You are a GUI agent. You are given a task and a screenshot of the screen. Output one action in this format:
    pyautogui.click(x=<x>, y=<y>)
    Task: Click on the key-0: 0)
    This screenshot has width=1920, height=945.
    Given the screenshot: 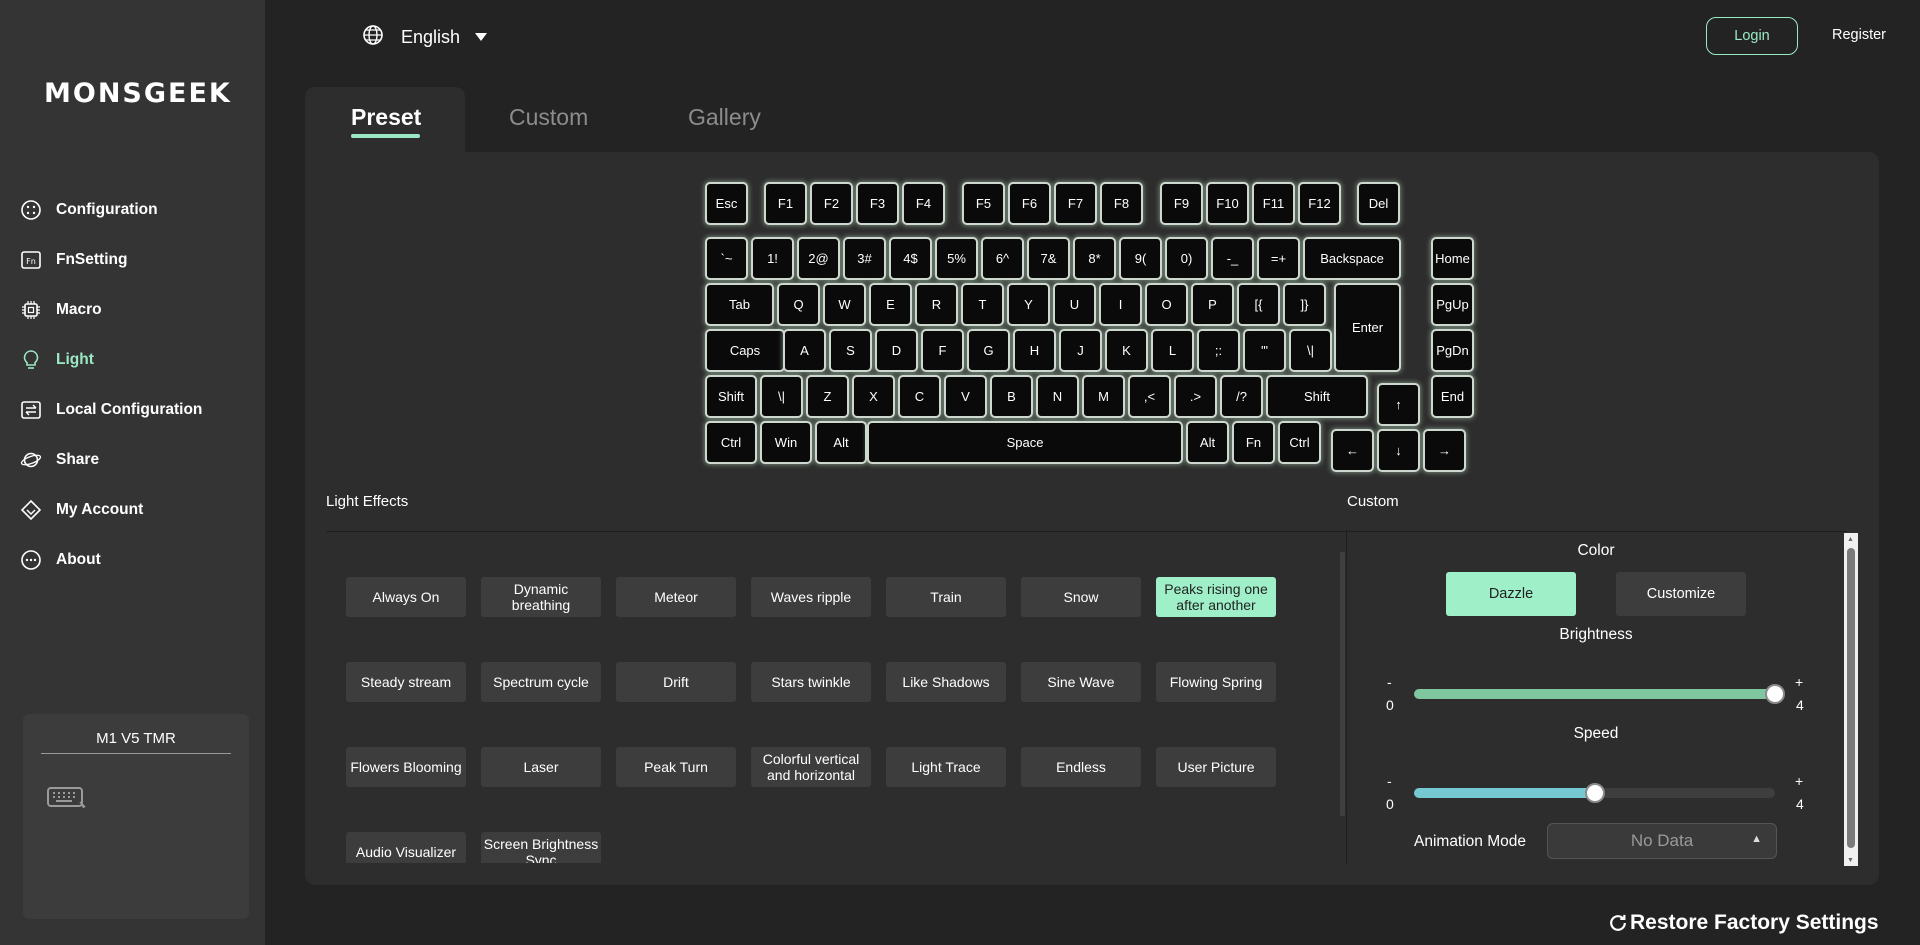 What is the action you would take?
    pyautogui.click(x=1186, y=258)
    